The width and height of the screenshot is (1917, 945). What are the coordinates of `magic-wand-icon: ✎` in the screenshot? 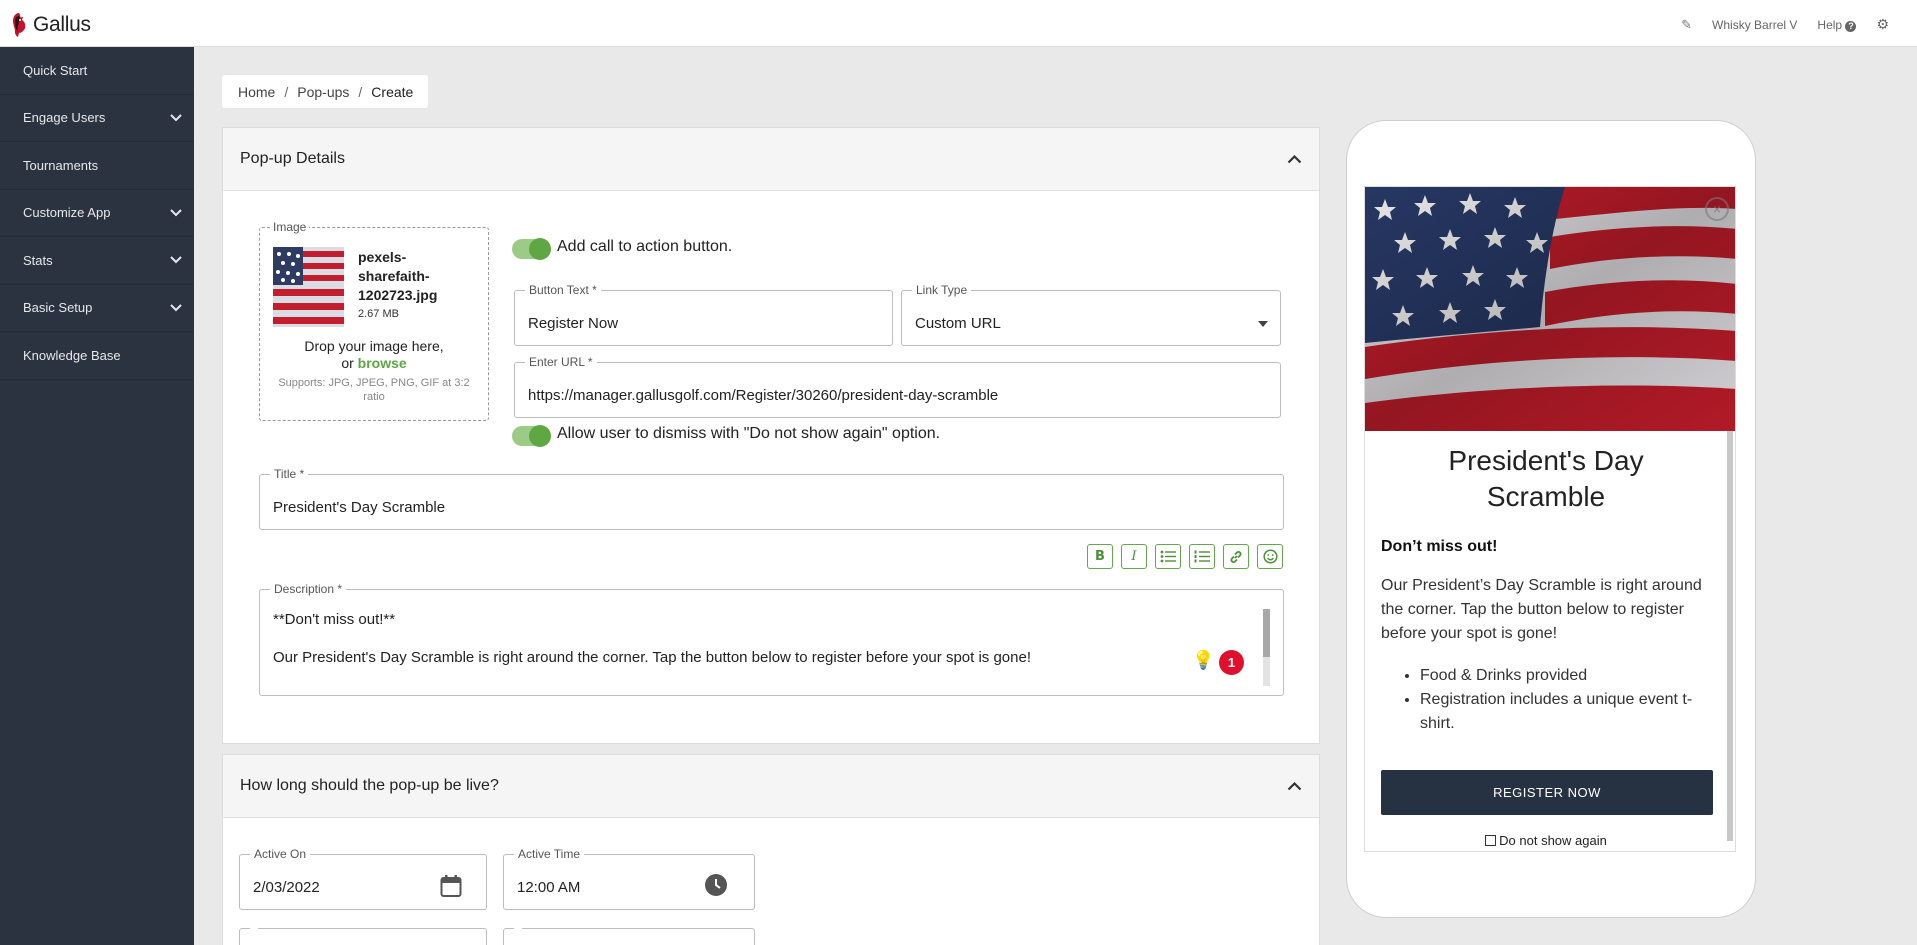 It's located at (1686, 25).